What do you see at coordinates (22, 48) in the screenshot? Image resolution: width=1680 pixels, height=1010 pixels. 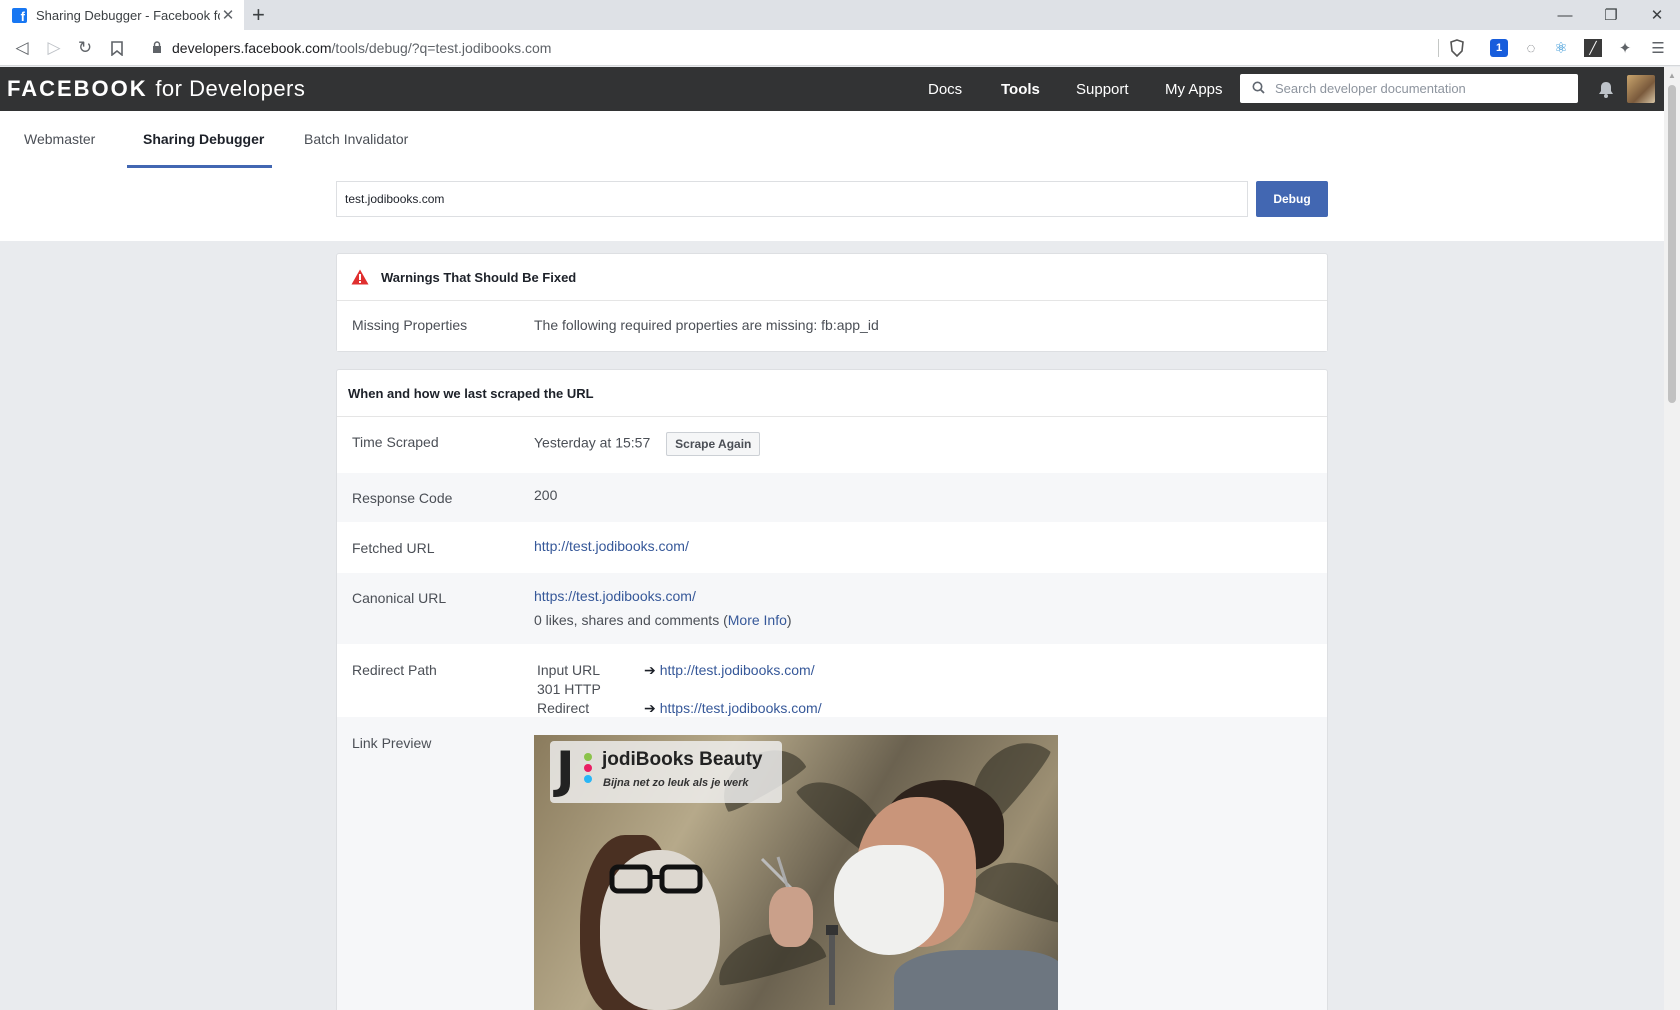 I see `back-icon: ◁` at bounding box center [22, 48].